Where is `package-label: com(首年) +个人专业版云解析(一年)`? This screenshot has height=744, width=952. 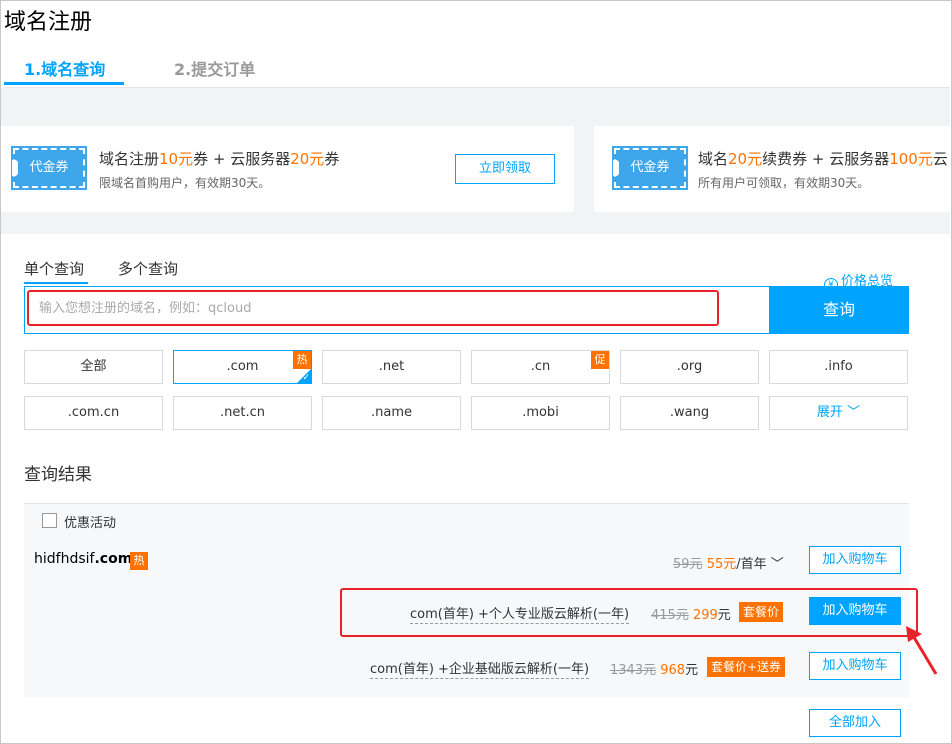 package-label: com(首年) +个人专业版云解析(一年) is located at coordinates (520, 613).